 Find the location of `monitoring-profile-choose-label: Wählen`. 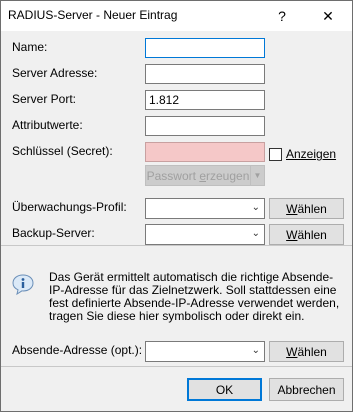

monitoring-profile-choose-label: Wählen is located at coordinates (306, 208).